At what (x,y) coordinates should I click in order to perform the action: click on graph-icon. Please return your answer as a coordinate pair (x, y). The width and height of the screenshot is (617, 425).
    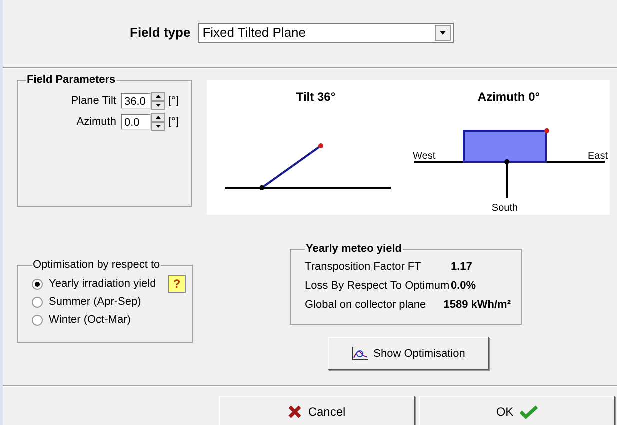
    Looking at the image, I should click on (360, 353).